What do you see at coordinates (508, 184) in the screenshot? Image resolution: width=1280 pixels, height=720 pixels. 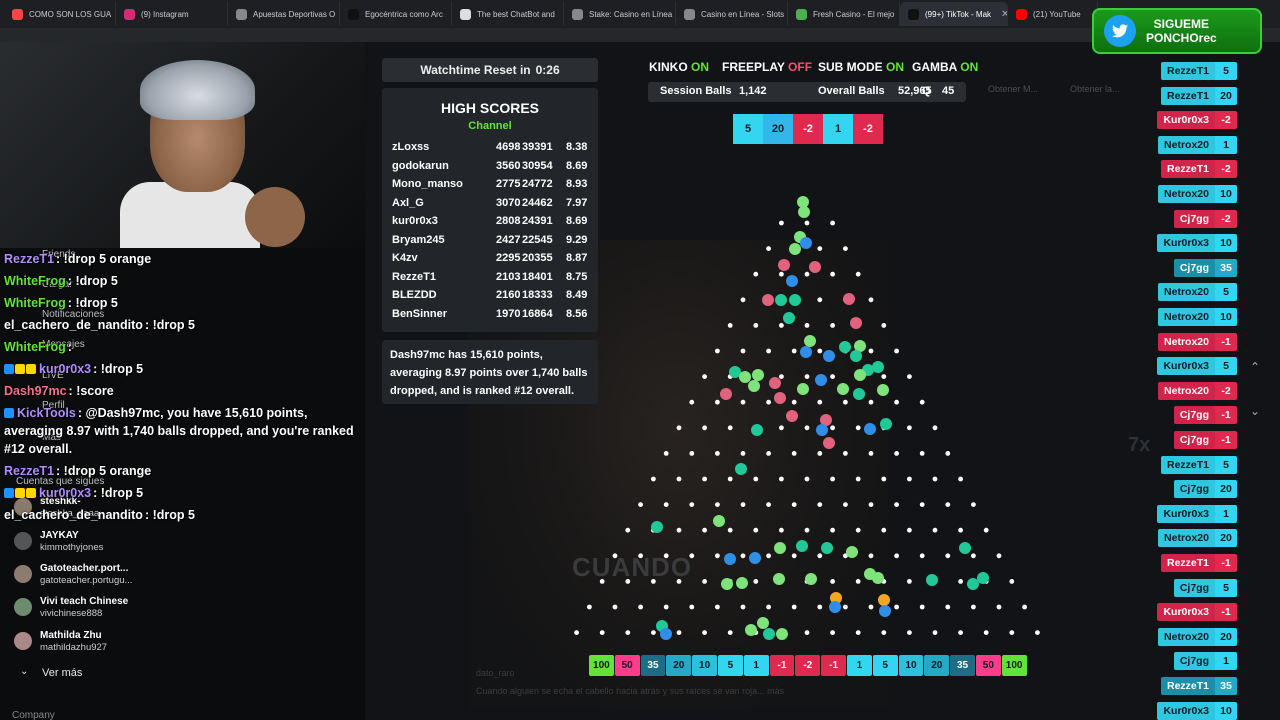 I see `score-cell-a: 2775` at bounding box center [508, 184].